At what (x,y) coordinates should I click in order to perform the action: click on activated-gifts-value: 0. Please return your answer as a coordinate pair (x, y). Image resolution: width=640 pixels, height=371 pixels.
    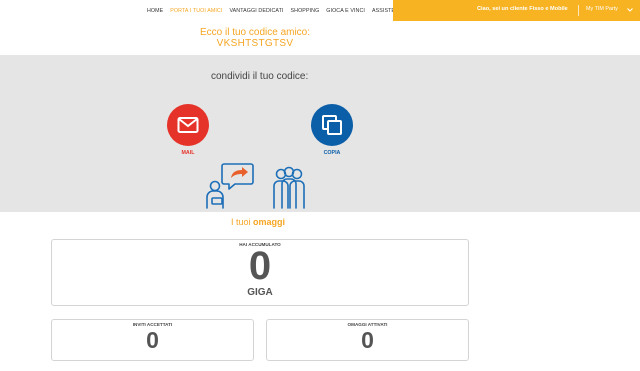
    Looking at the image, I should click on (367, 340).